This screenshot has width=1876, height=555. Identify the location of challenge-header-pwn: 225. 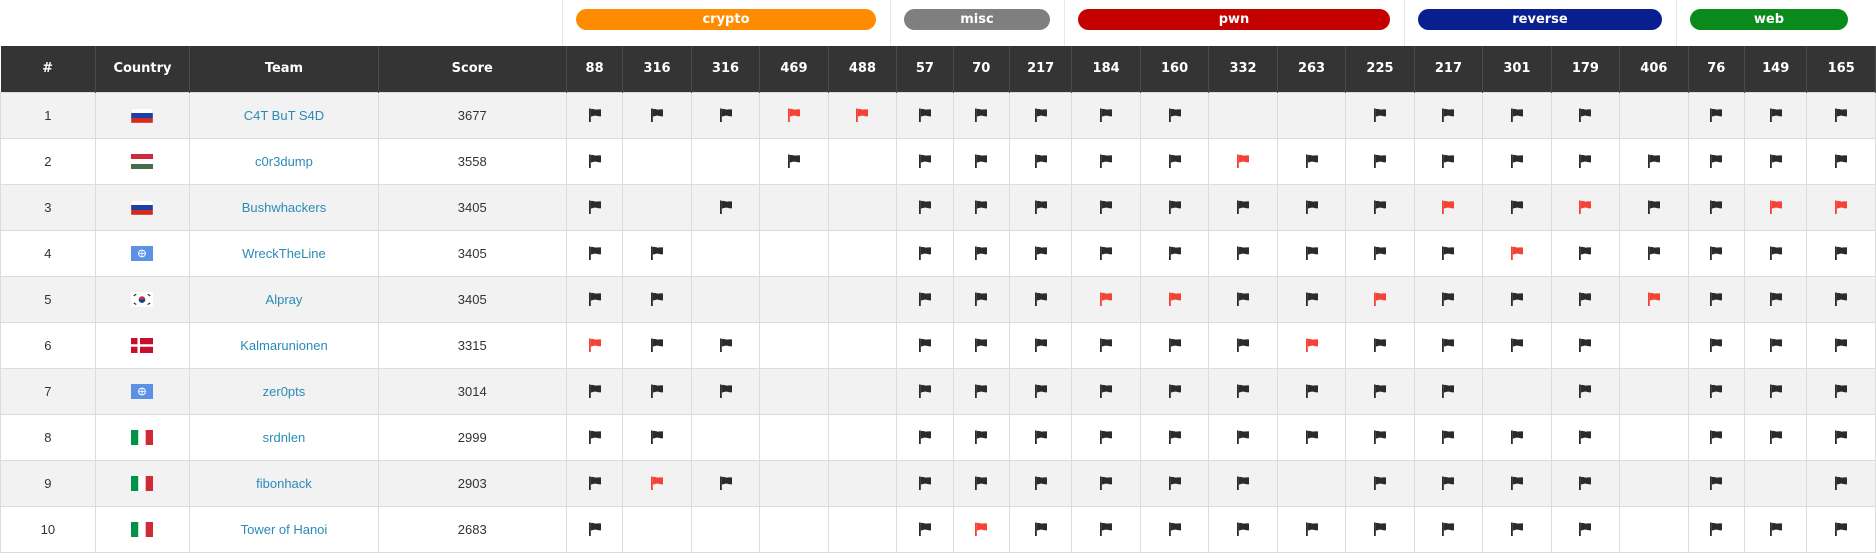
(1380, 69).